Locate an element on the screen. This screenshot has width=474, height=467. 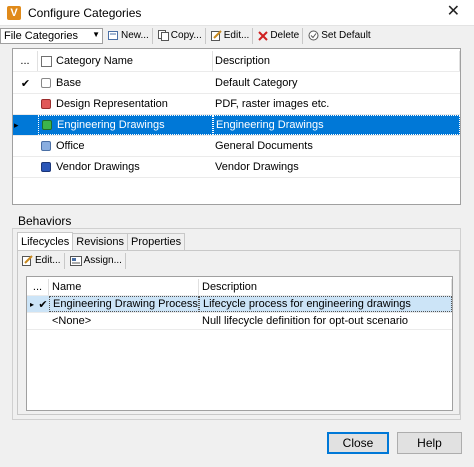
category-description: PDF, raster images etc. is located at coordinates (272, 104).